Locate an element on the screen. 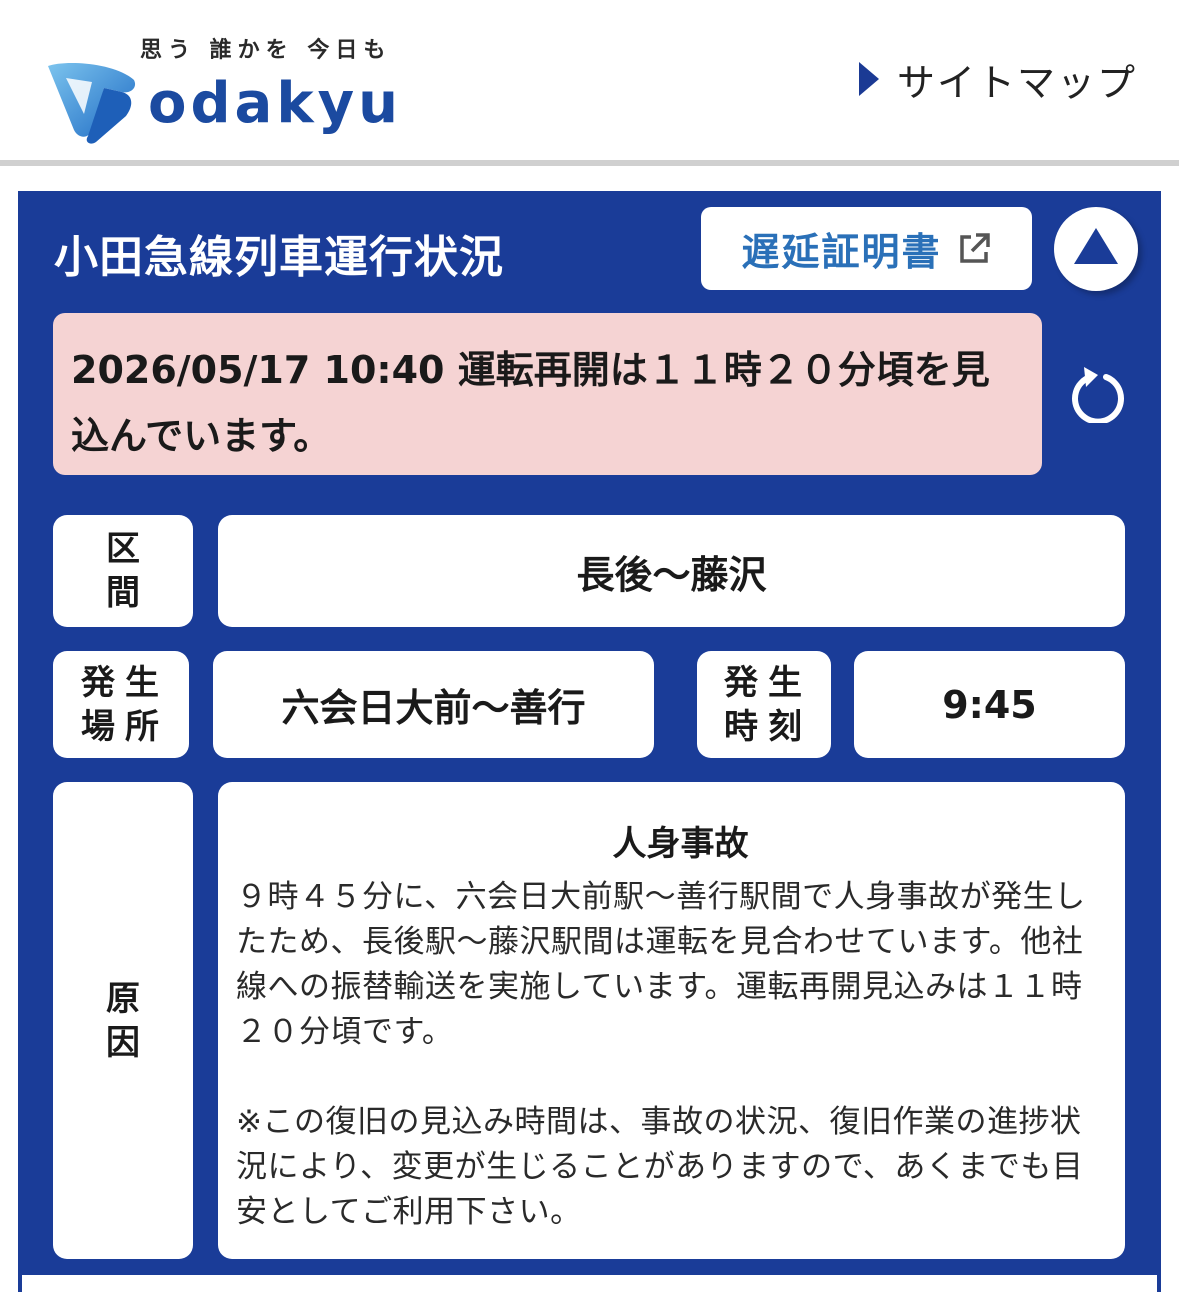 The image size is (1179, 1292). brand-wordmark: odakyu is located at coordinates (275, 104).